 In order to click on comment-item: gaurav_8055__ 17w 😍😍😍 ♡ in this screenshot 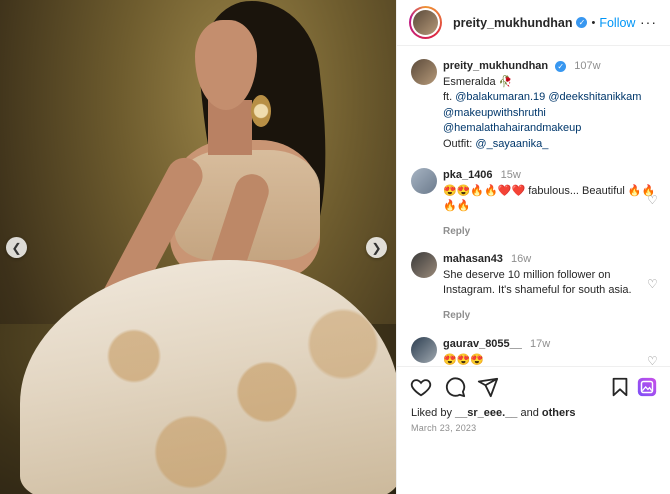, I will do `click(536, 351)`.